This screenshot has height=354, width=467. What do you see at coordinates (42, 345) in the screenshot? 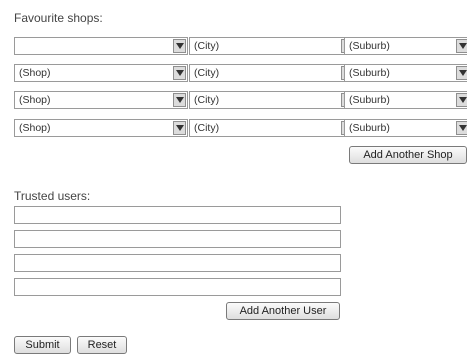
I see `submit-button: Submit` at bounding box center [42, 345].